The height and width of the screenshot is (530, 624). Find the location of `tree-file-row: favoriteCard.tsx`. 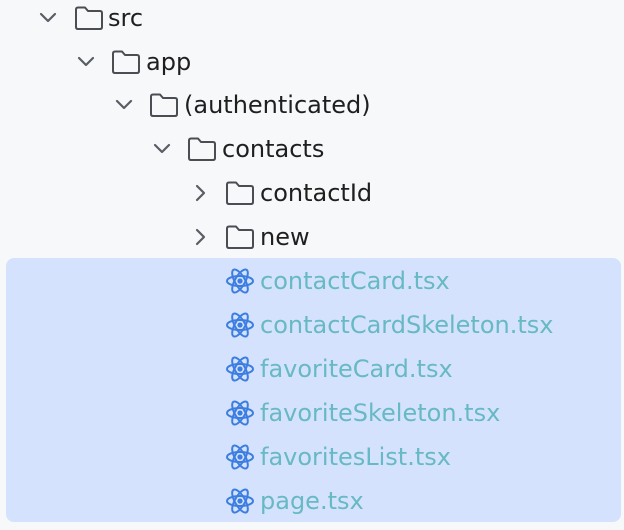

tree-file-row: favoriteCard.tsx is located at coordinates (312, 369).